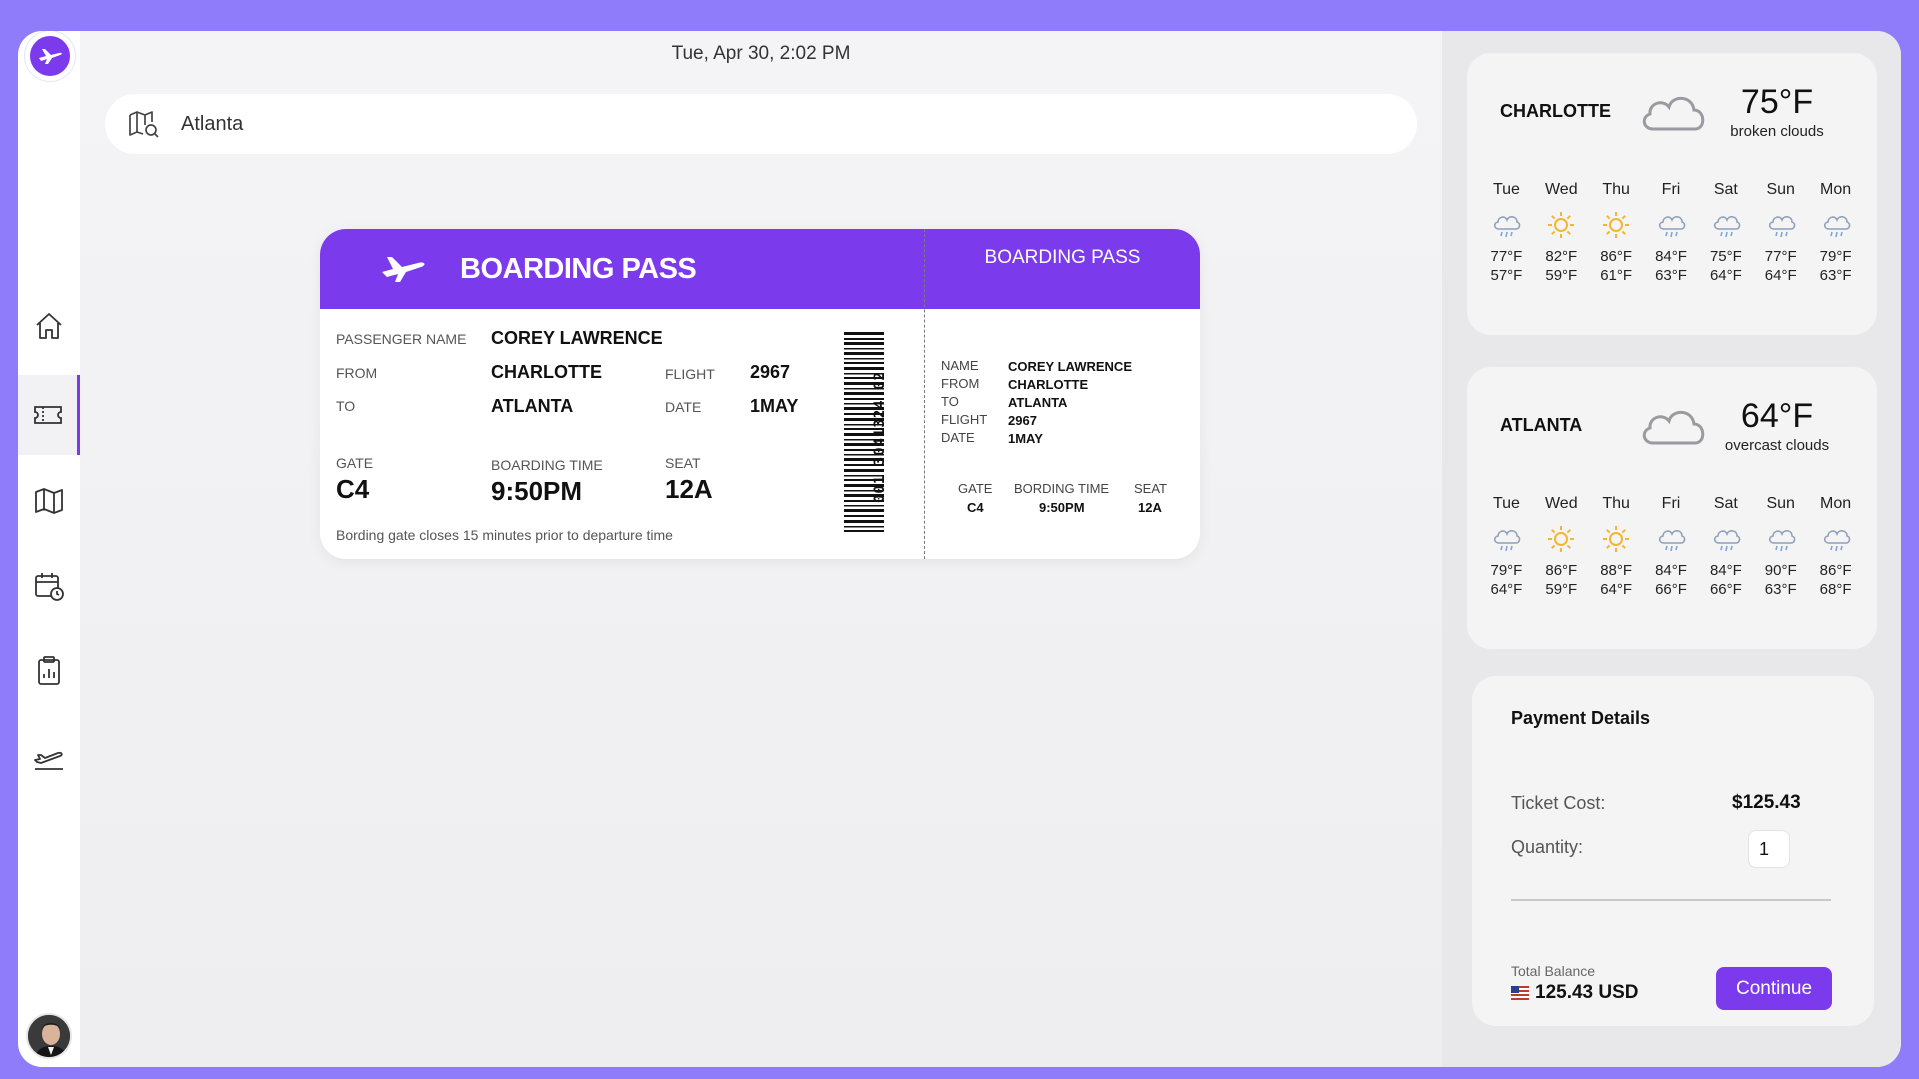 The image size is (1919, 1079). I want to click on boarding-pass-header: BOARDING PASS BOARDING PASS, so click(760, 269).